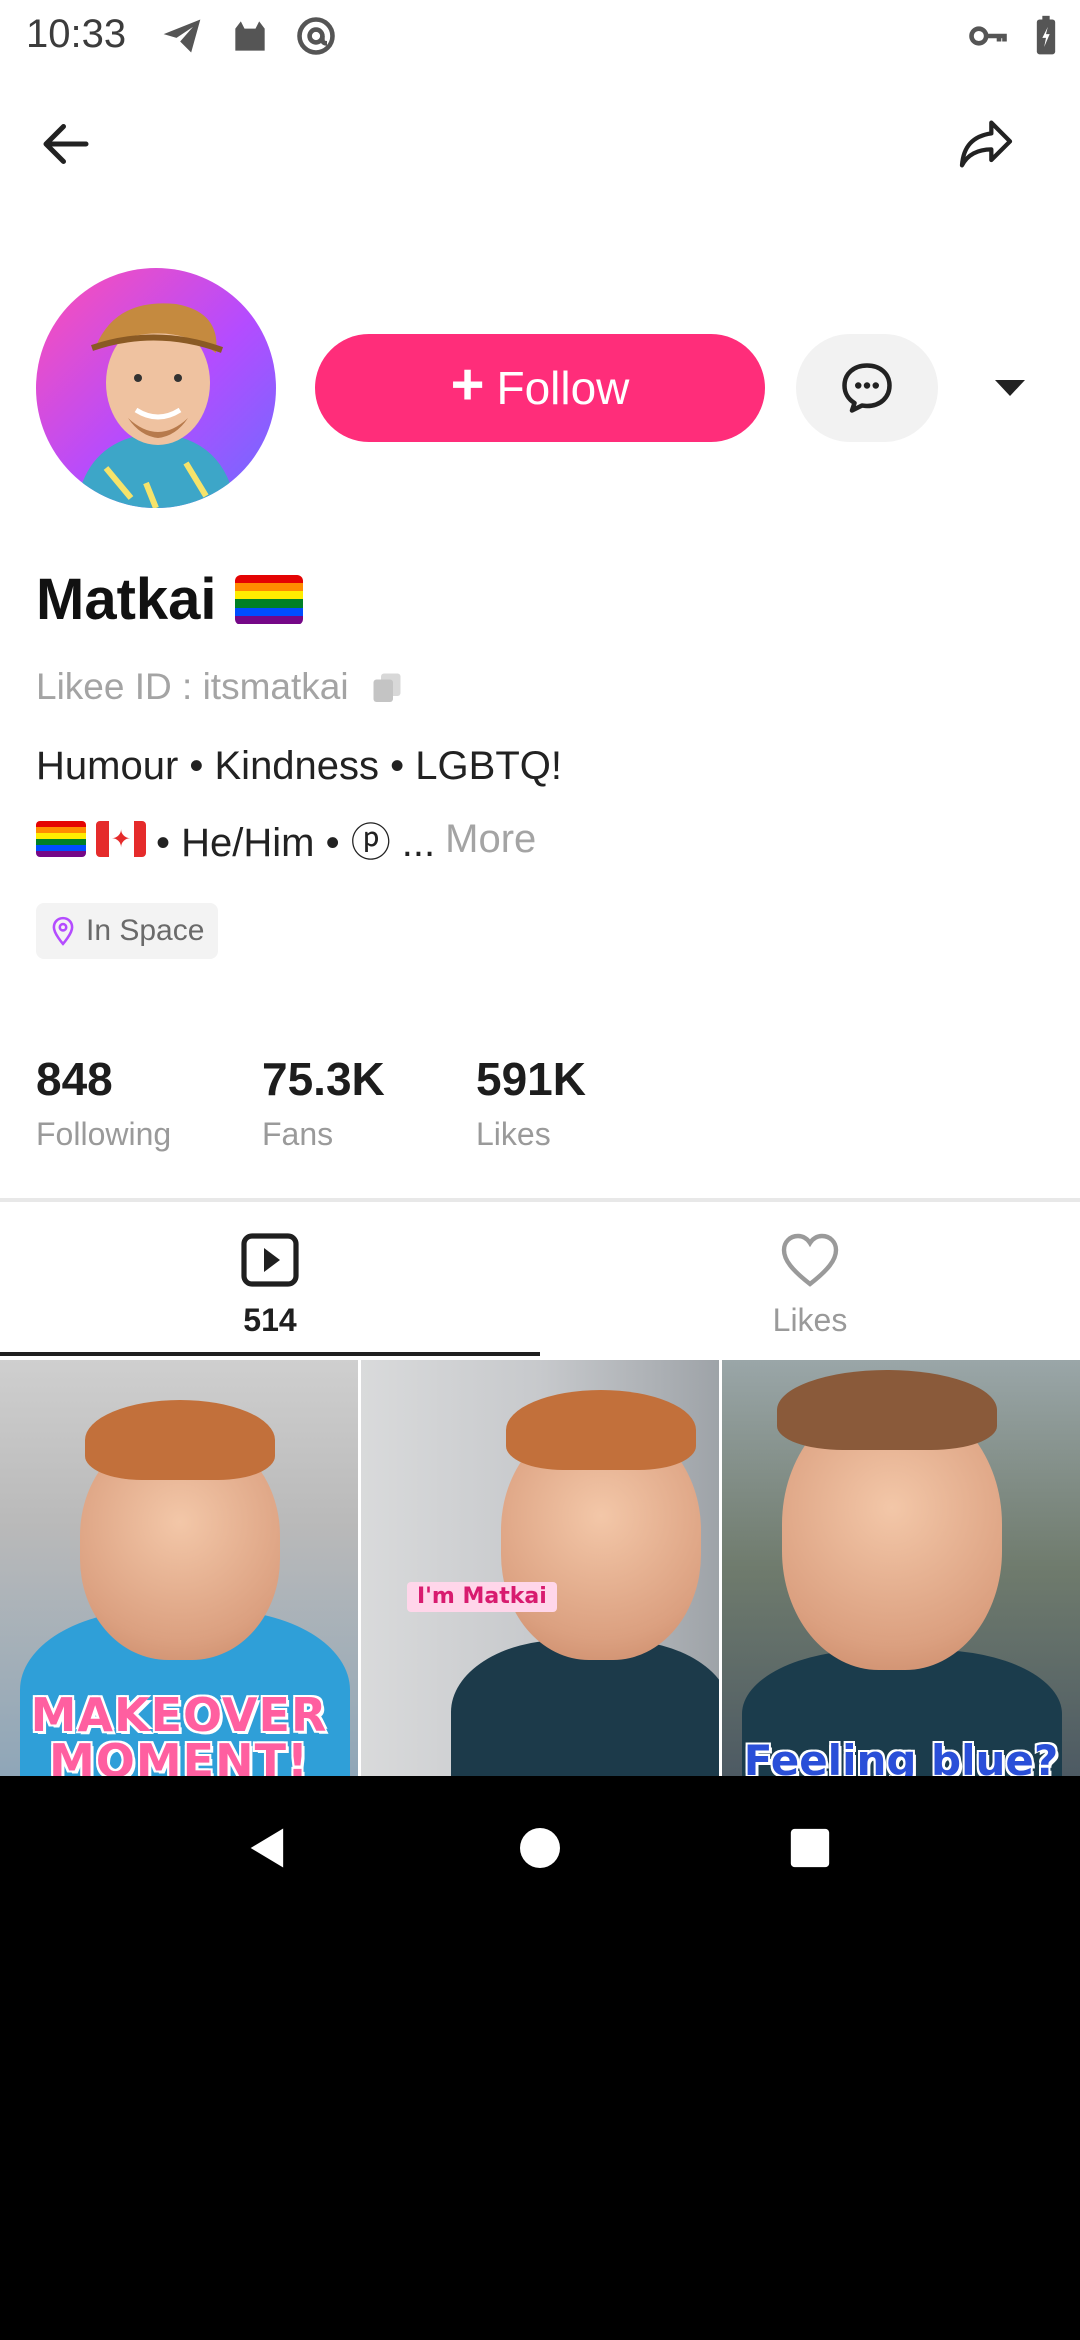 This screenshot has width=1080, height=2340. Describe the element at coordinates (76, 34) in the screenshot. I see `status-time: 10:33` at that location.